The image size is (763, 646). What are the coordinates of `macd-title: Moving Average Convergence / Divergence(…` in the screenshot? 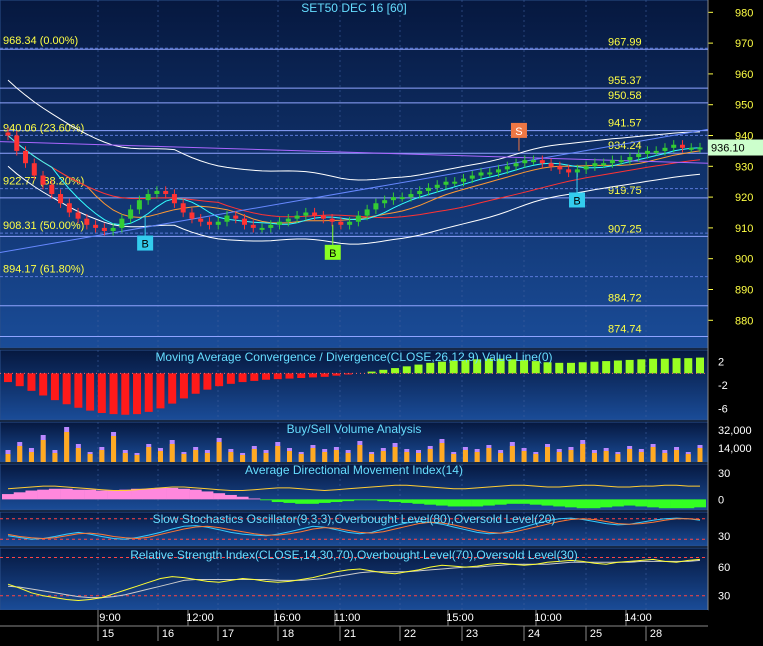 It's located at (353, 357).